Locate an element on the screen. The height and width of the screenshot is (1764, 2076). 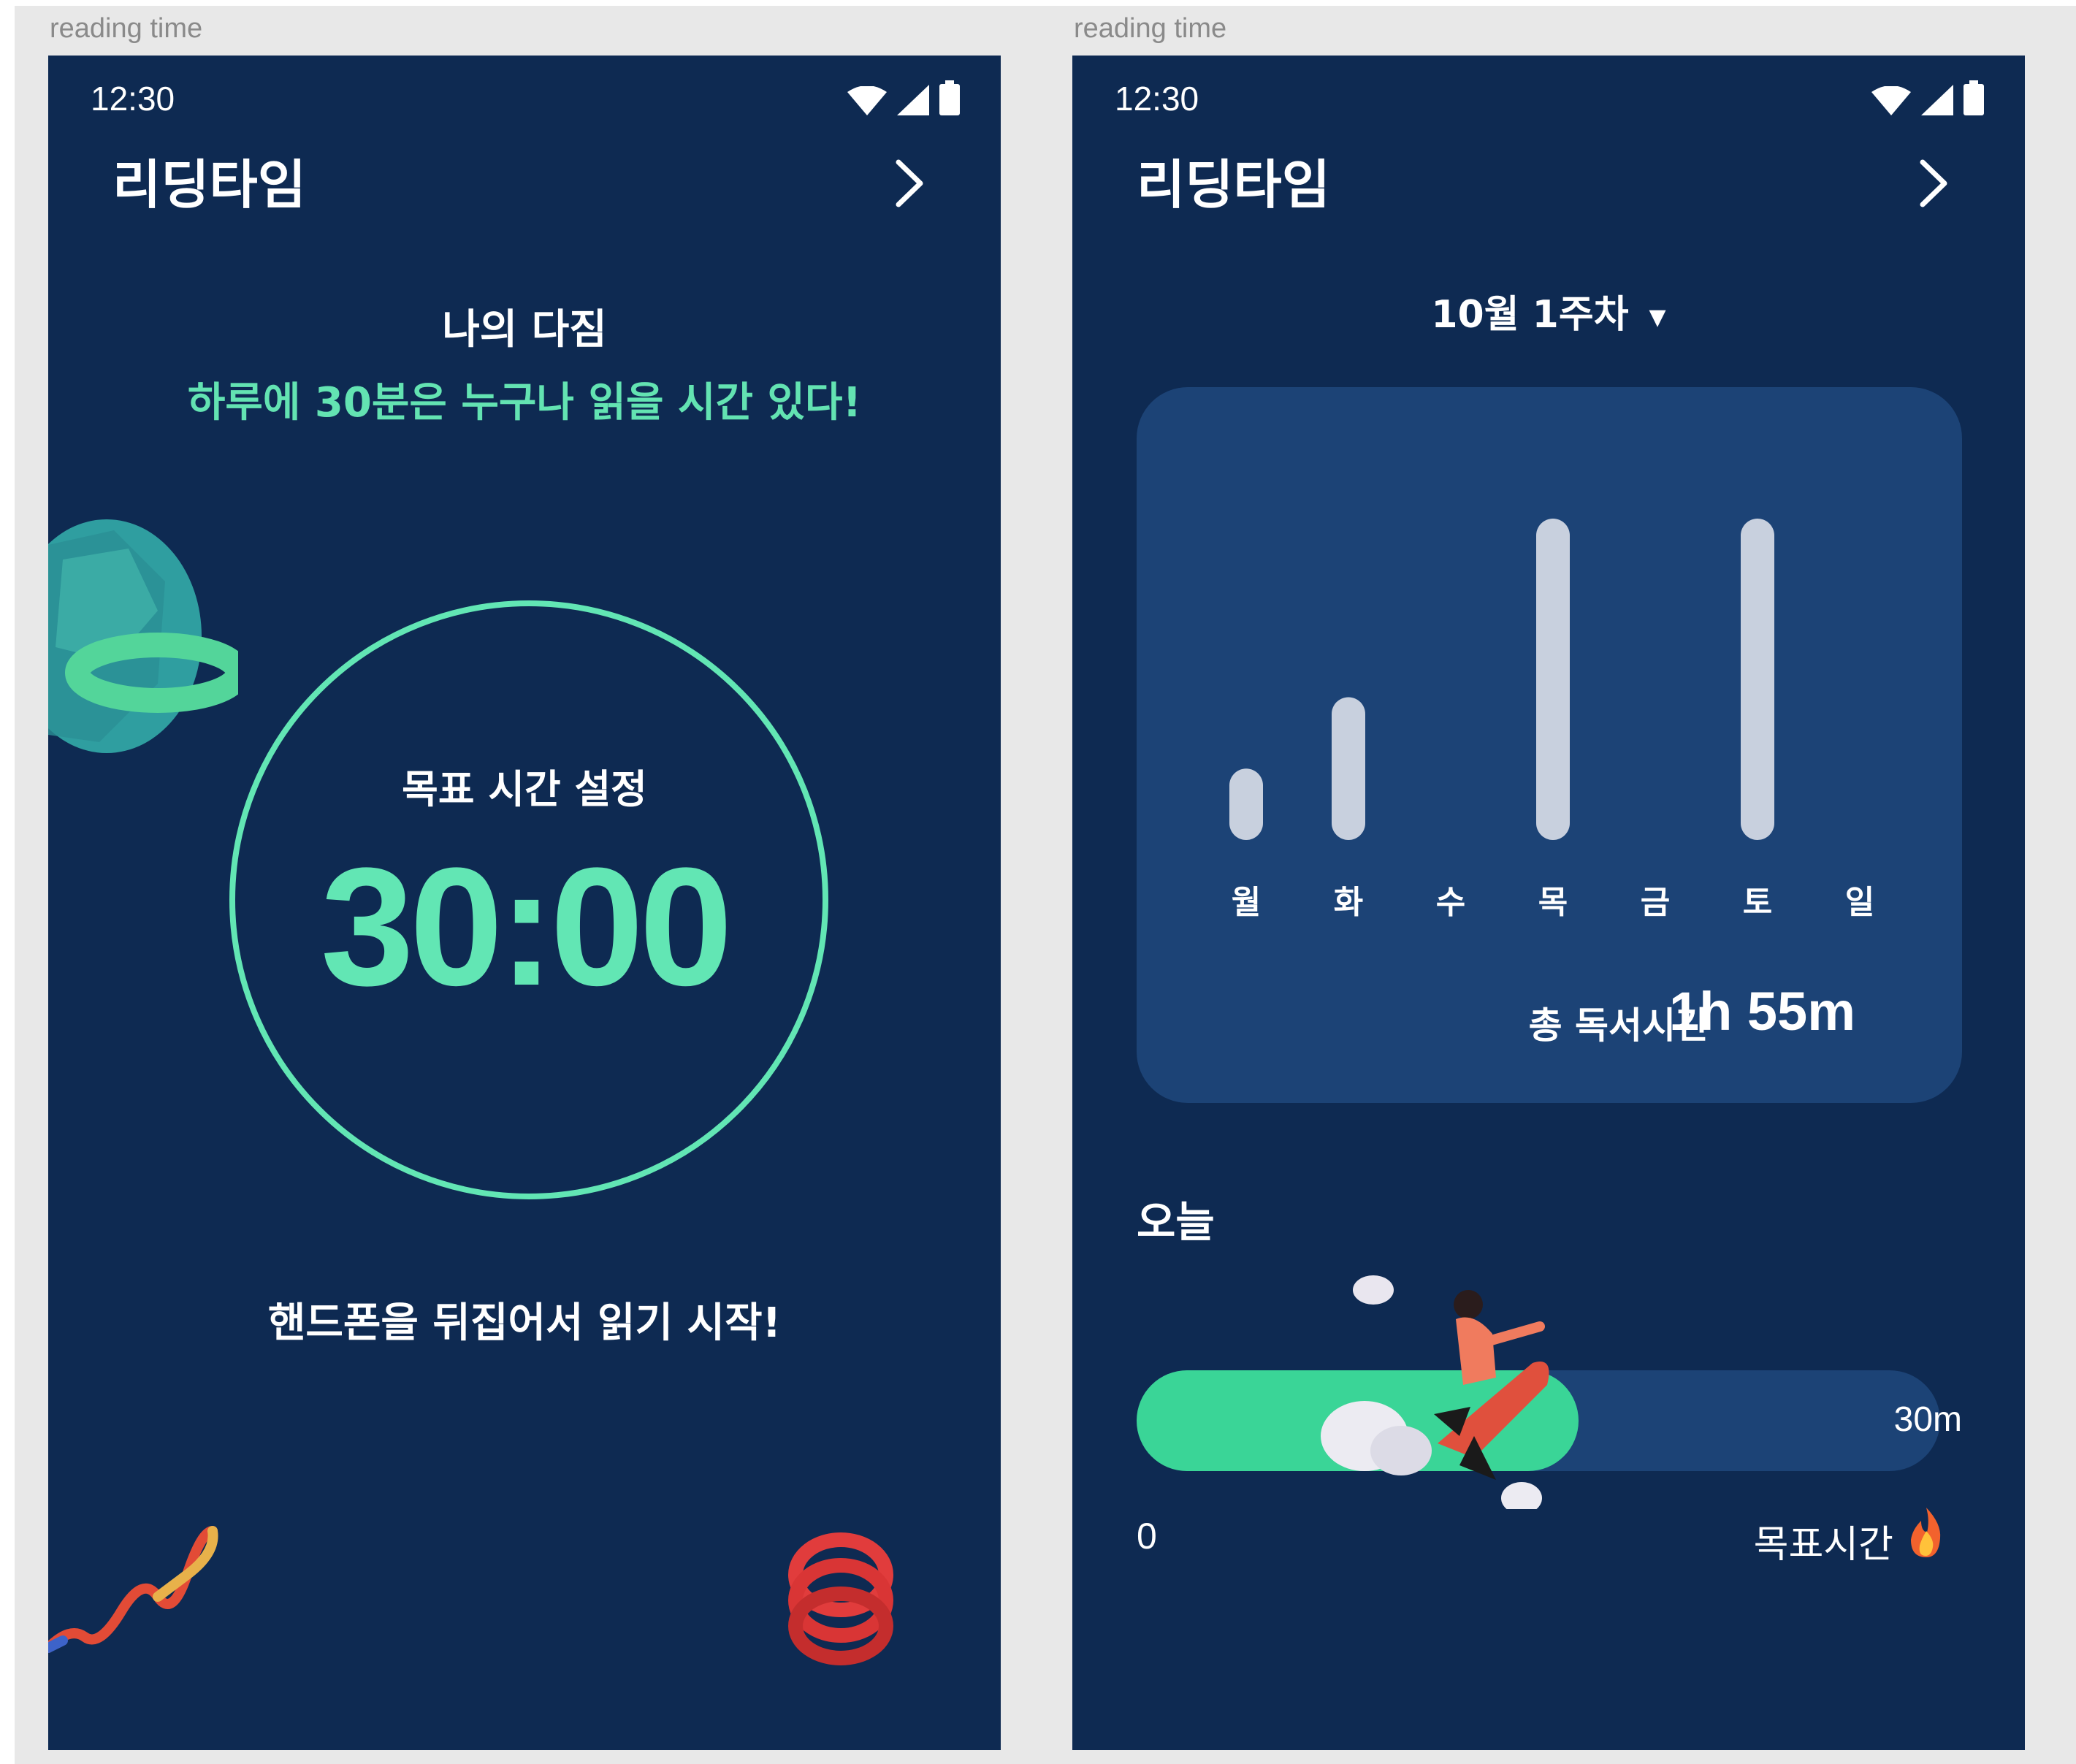
spring-illustration is located at coordinates (840, 1599).